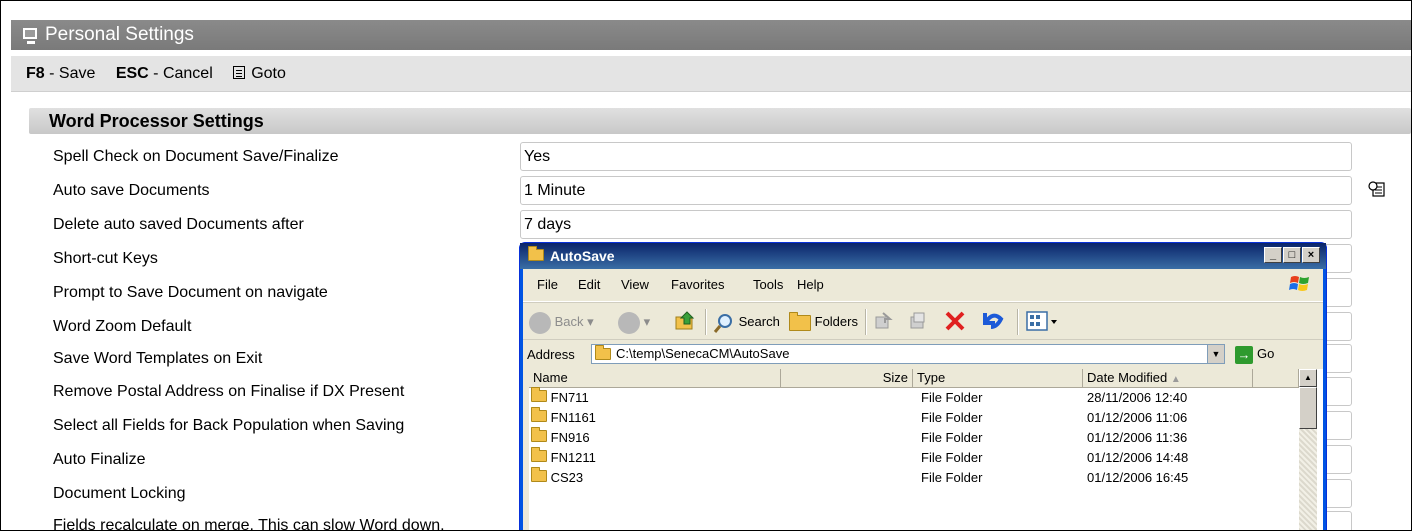 The image size is (1412, 531). I want to click on explorer-titlebar: AutoSave _ □ ×, so click(923, 256).